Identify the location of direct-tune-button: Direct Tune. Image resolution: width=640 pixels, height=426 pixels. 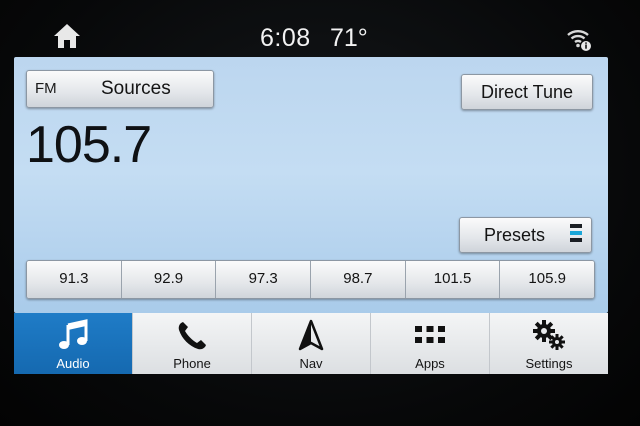
(527, 92).